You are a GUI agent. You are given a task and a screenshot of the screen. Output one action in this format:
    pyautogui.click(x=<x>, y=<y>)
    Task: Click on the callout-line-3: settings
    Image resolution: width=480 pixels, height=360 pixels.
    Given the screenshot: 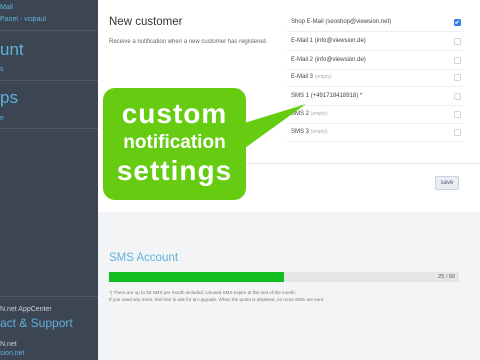 What is the action you would take?
    pyautogui.click(x=174, y=170)
    